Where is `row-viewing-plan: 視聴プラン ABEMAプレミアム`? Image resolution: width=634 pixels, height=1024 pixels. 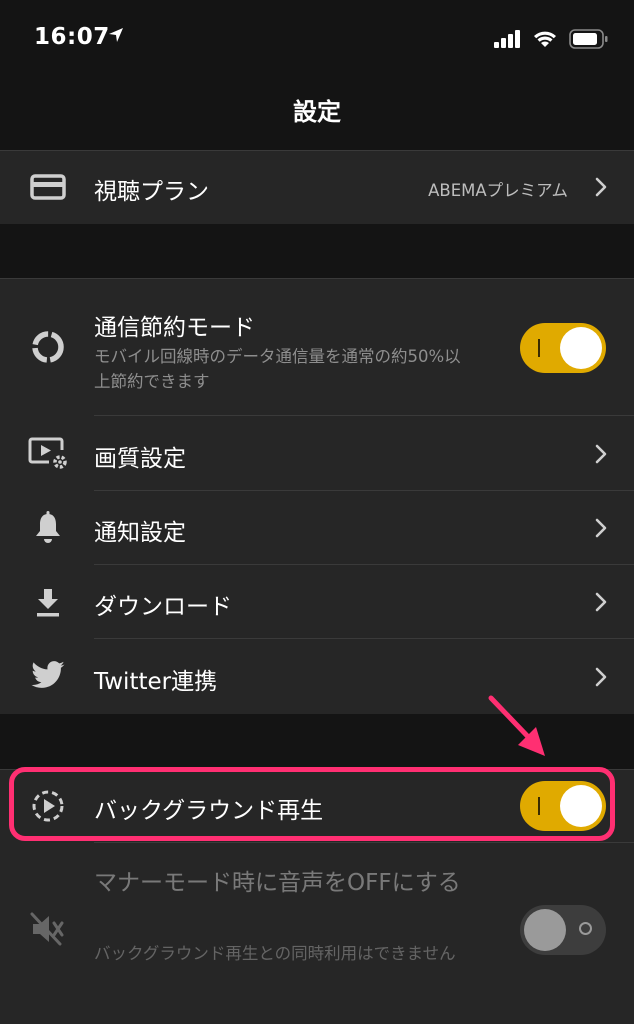 row-viewing-plan: 視聴プラン ABEMAプレミアム is located at coordinates (317, 187).